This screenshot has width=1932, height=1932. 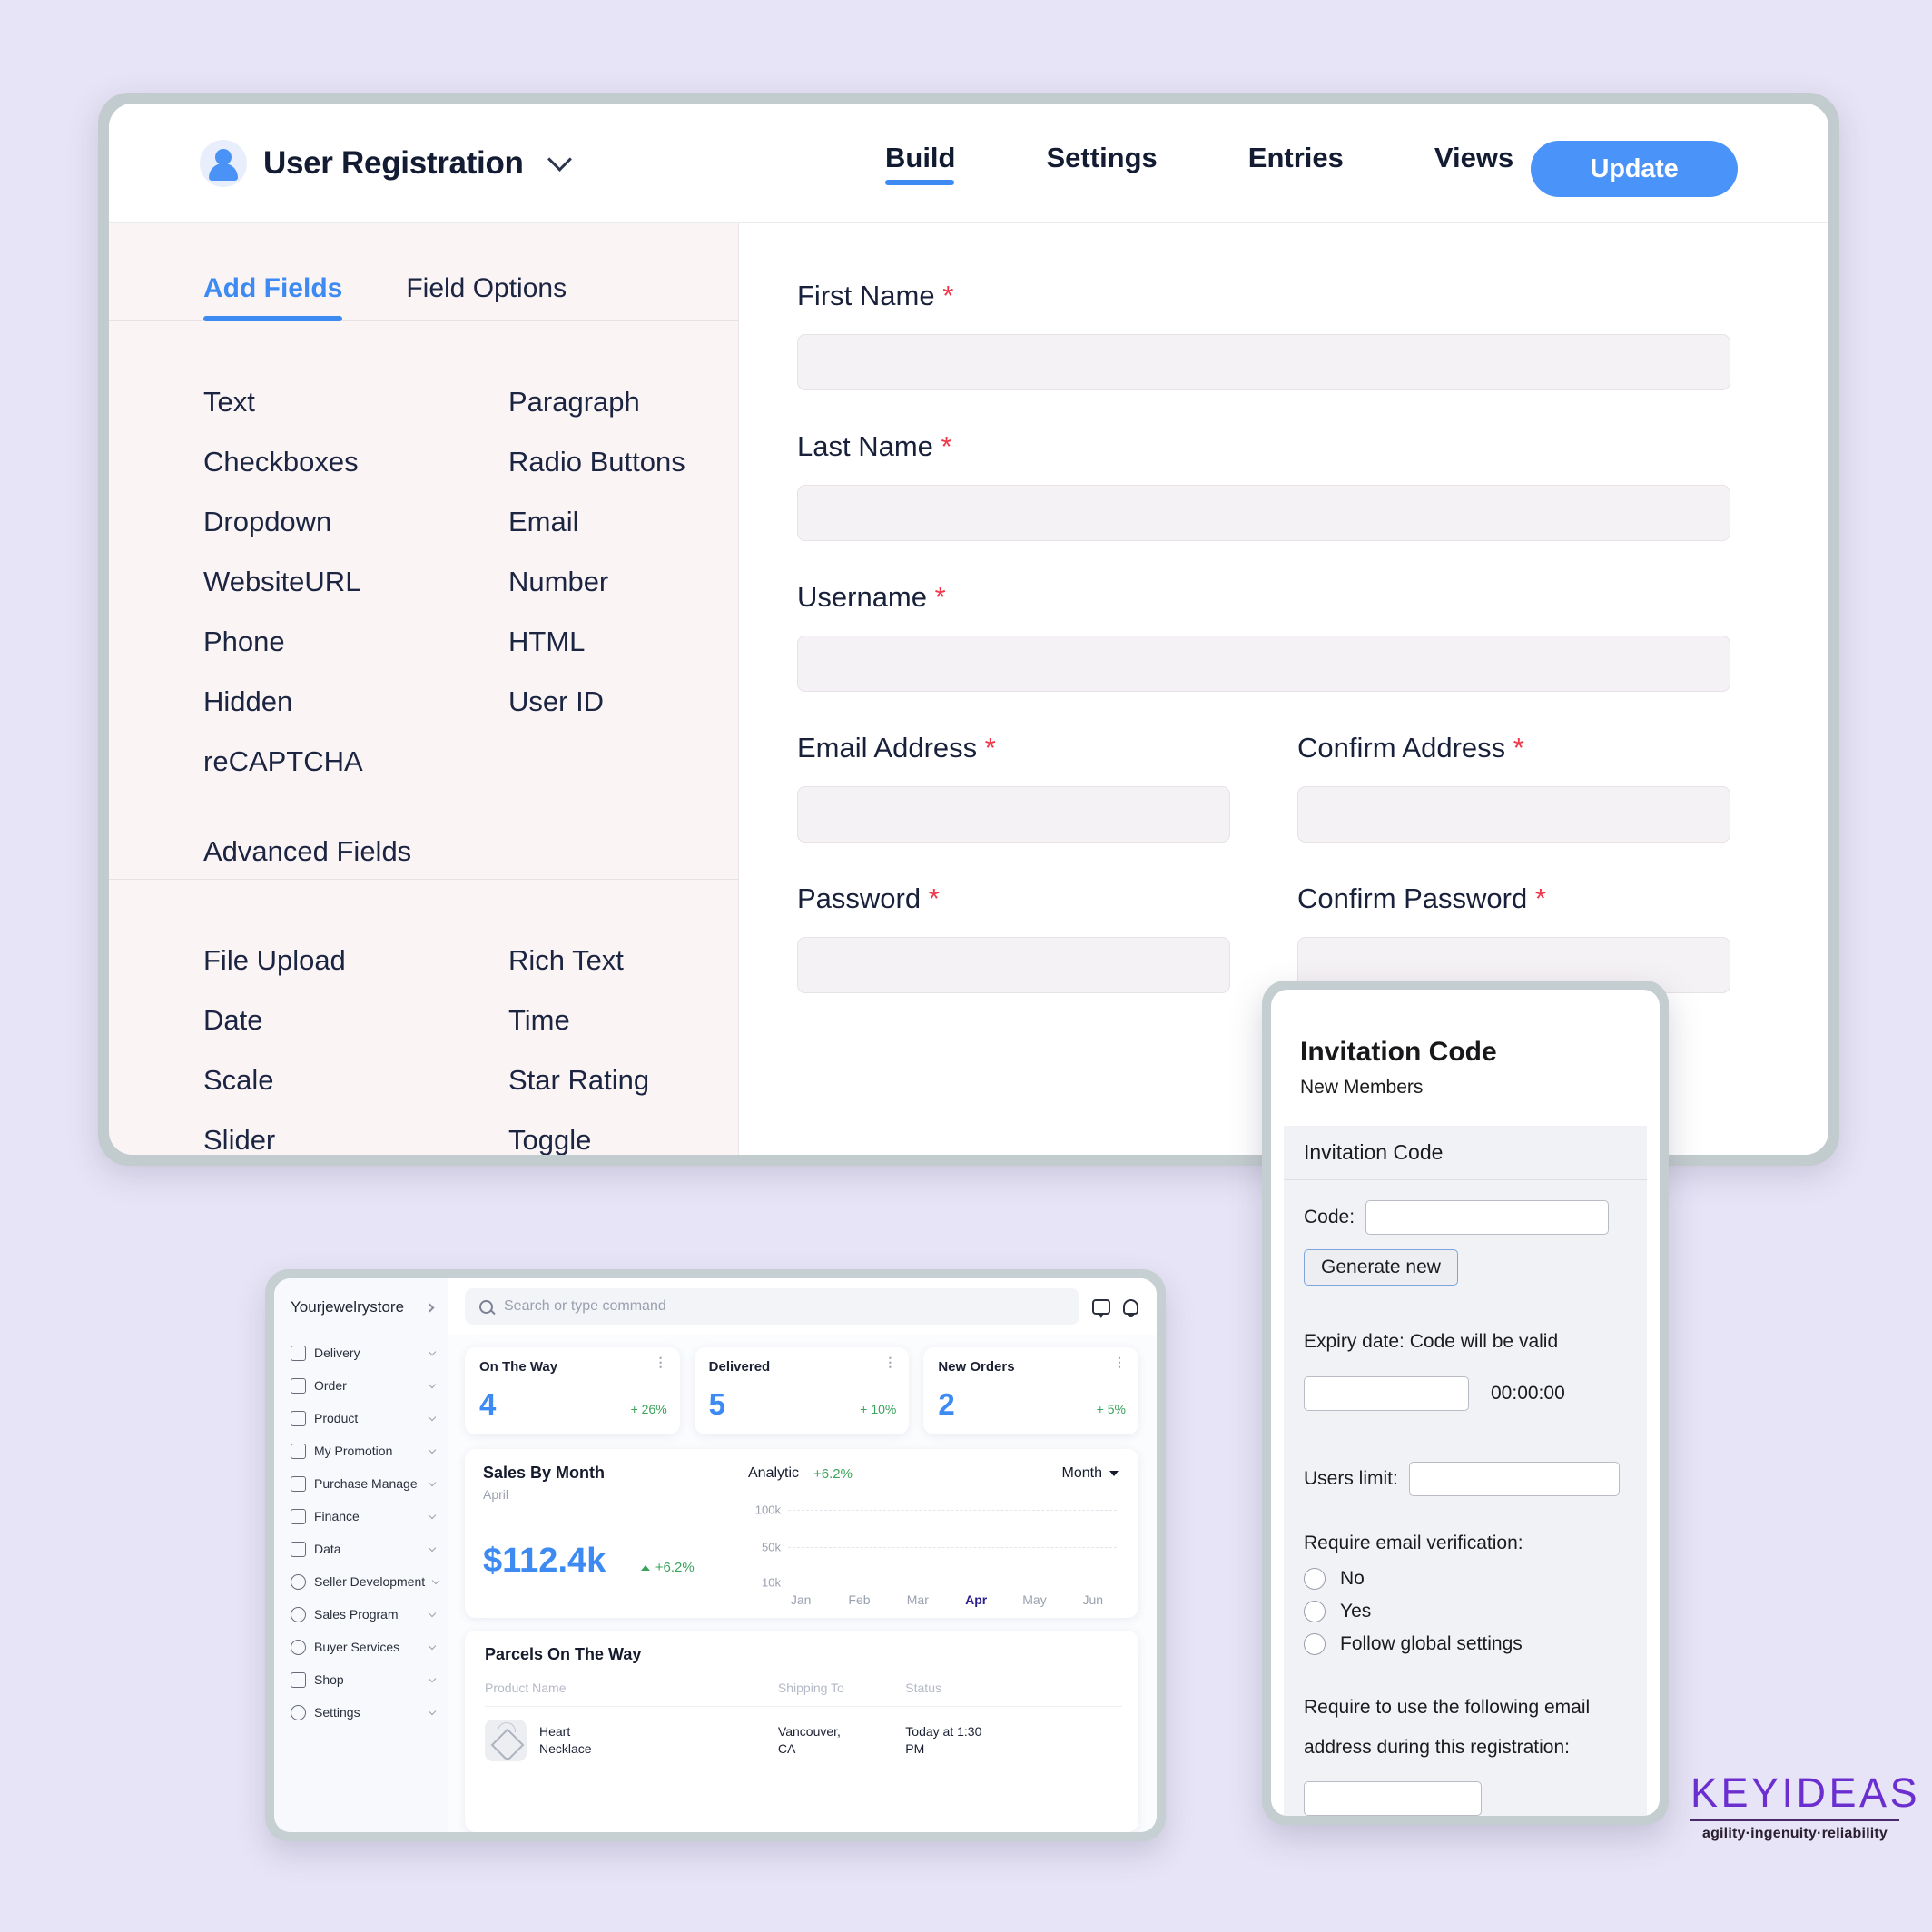 I want to click on sidebar-item-settings: Settings, so click(x=361, y=1712).